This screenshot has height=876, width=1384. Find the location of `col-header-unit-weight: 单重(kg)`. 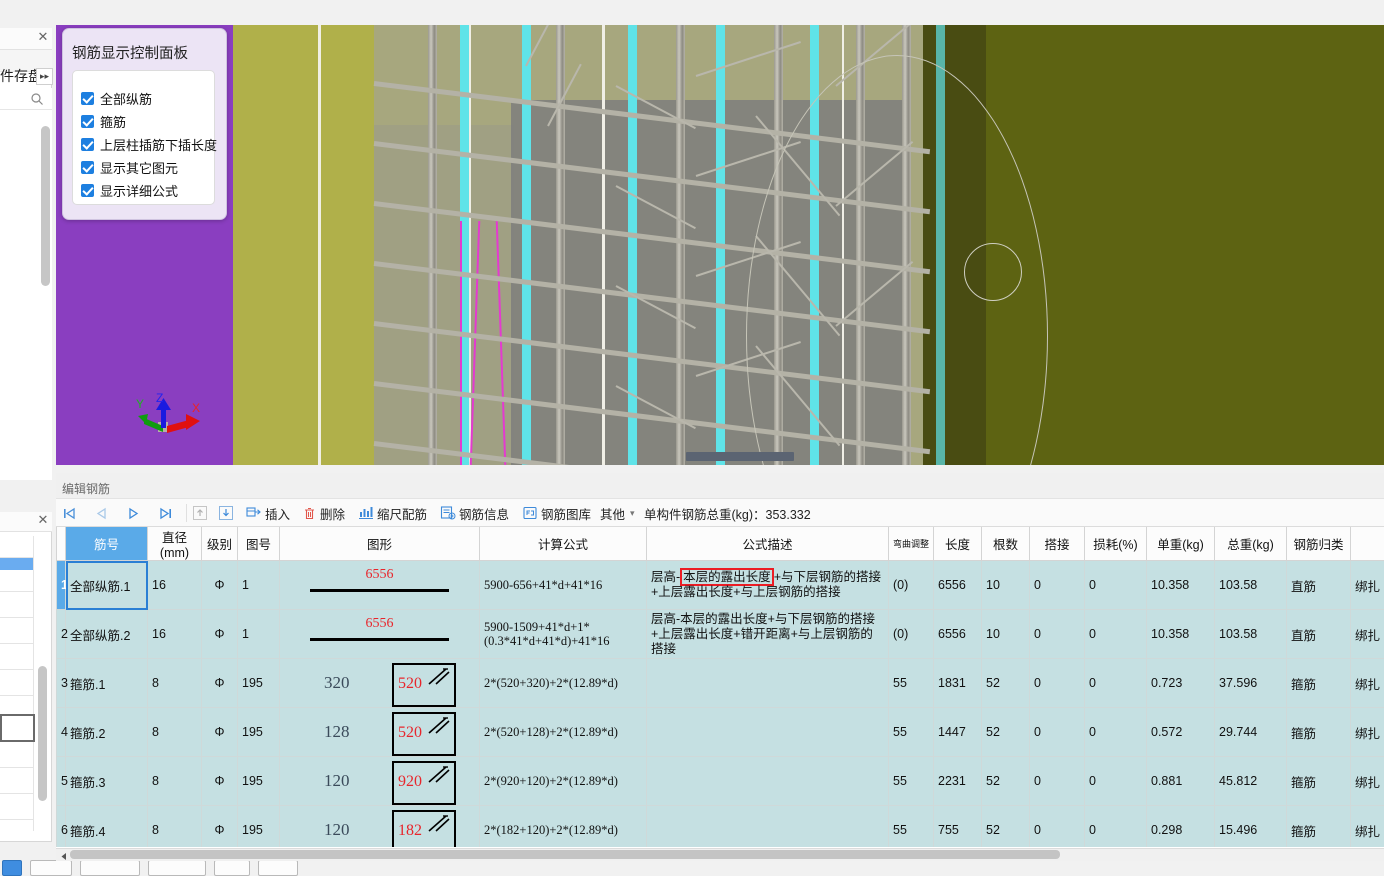

col-header-unit-weight: 单重(kg) is located at coordinates (1181, 544).